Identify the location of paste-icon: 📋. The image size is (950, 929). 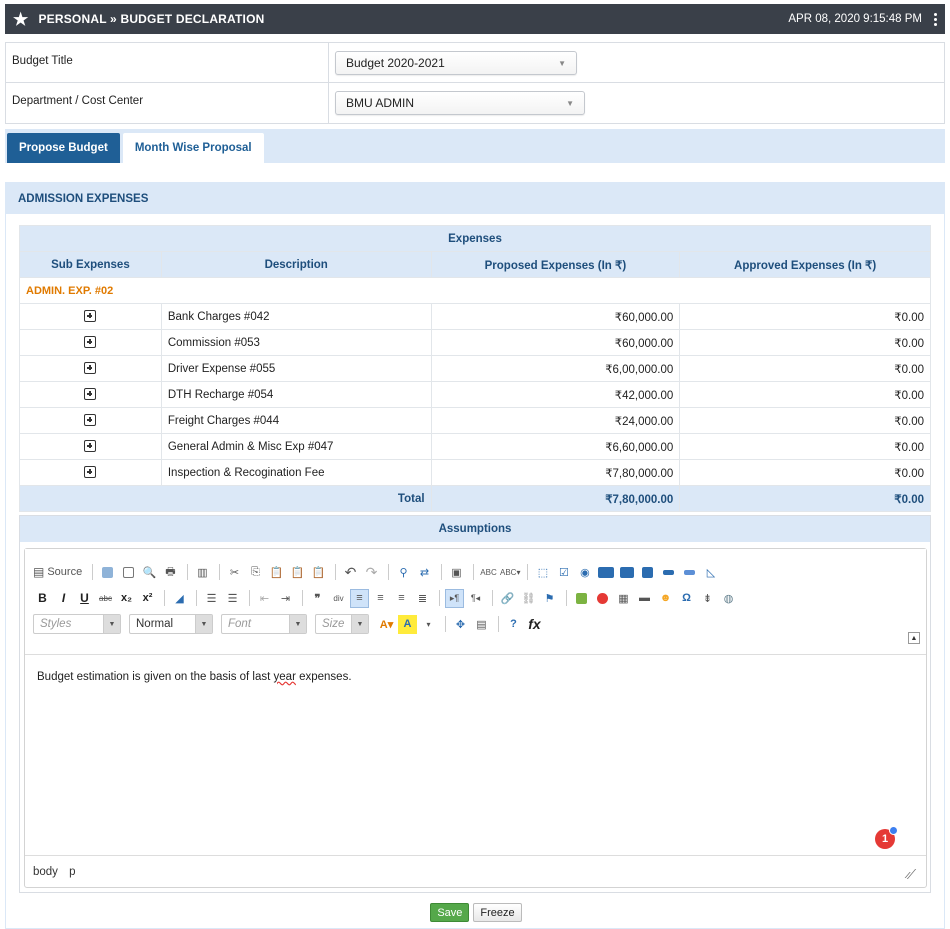
(276, 572).